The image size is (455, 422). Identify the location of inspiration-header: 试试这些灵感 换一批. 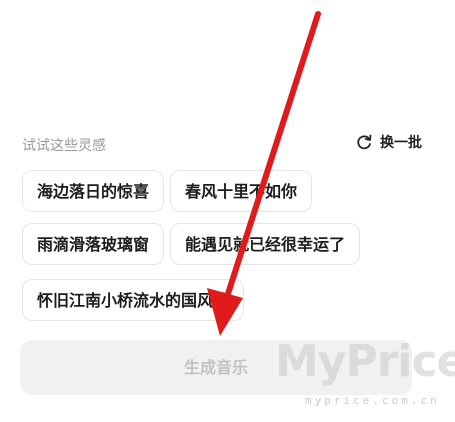
(222, 144).